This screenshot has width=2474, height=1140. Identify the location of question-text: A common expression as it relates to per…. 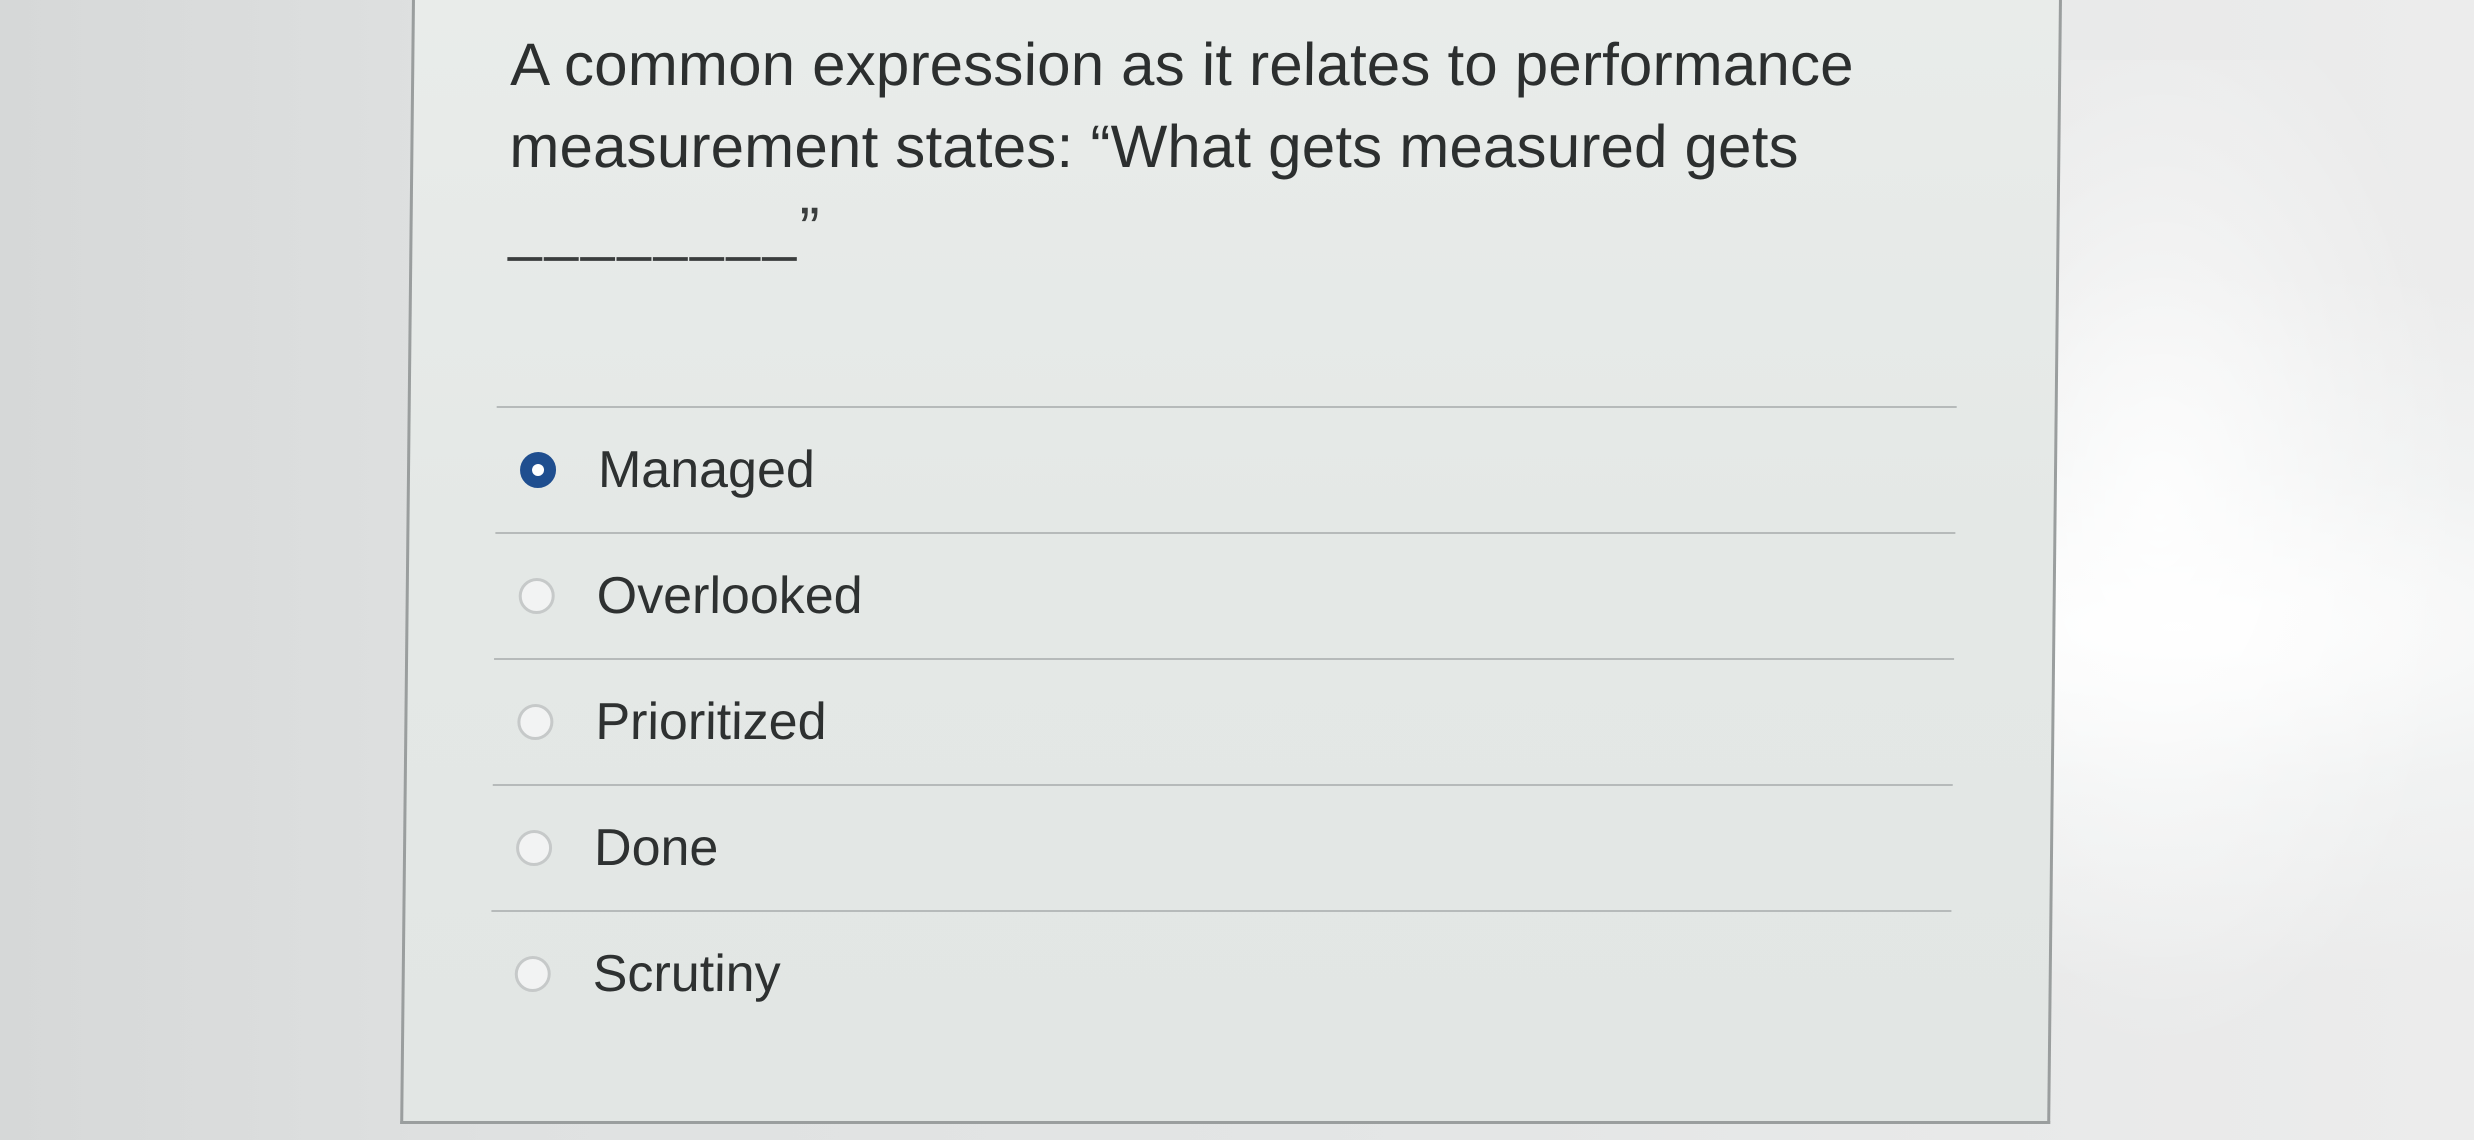
(1199, 147).